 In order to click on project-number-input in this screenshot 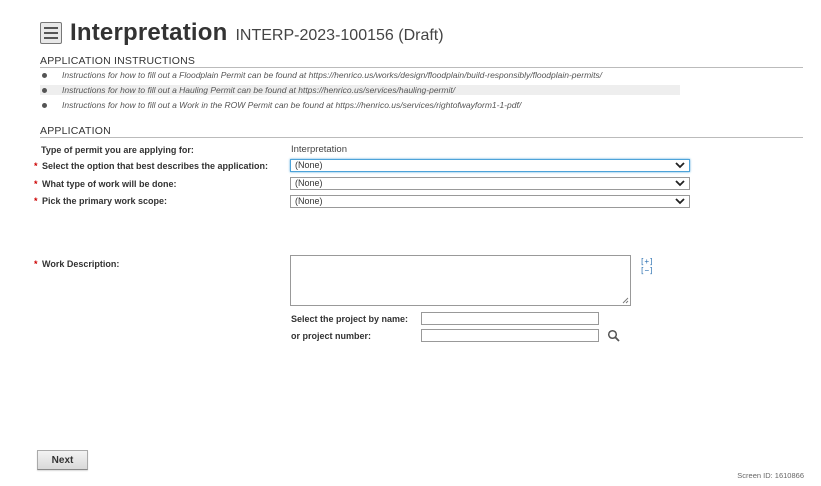, I will do `click(510, 335)`.